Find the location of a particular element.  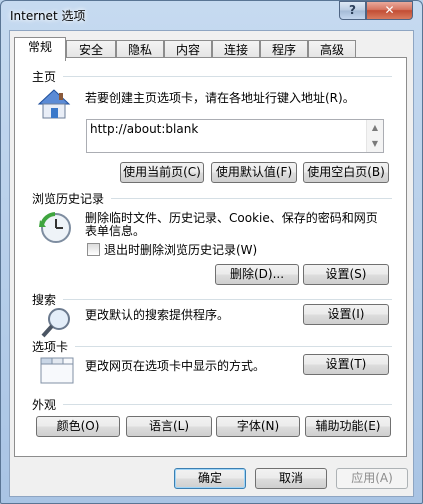

colors-button: 颜色(O) is located at coordinates (78, 426).